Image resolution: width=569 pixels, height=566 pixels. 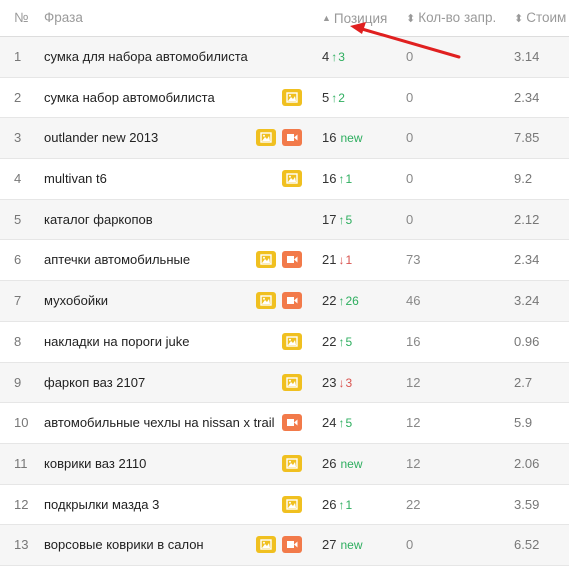 I want to click on row-position: 27 new, so click(x=342, y=545).